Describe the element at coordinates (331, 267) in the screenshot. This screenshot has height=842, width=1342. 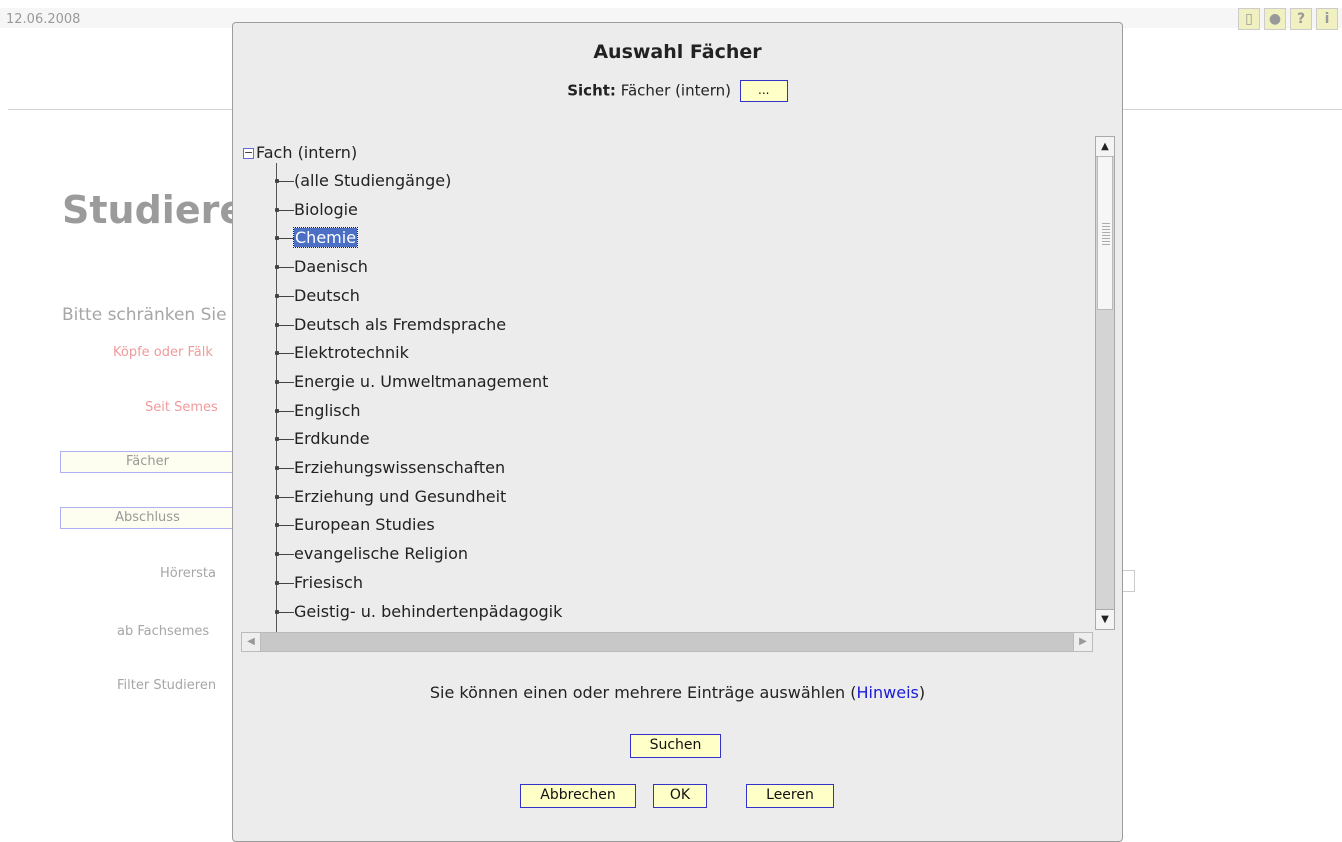
I see `tree-item-label: Daenisch` at that location.